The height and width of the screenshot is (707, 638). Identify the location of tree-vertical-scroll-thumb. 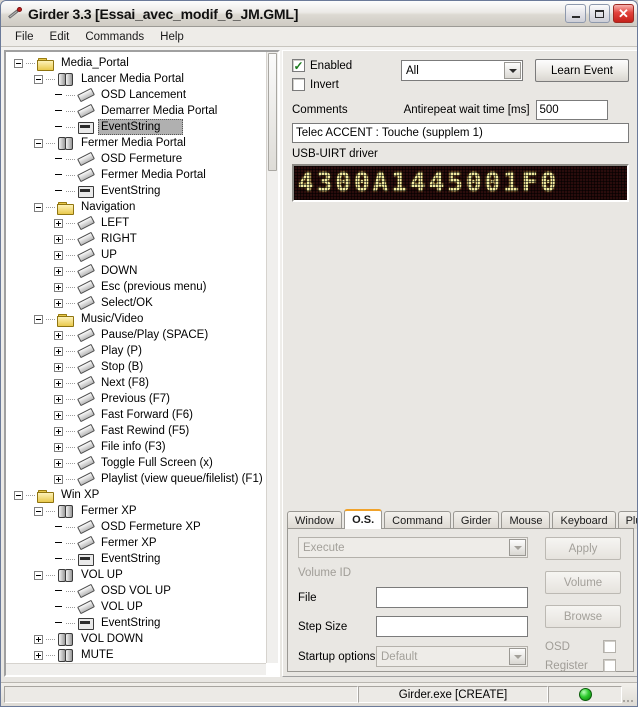
(272, 112).